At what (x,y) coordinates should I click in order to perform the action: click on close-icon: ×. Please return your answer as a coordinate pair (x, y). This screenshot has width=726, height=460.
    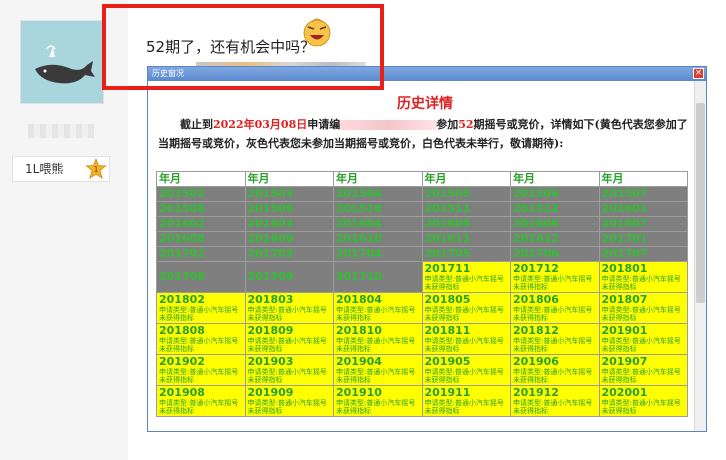
    Looking at the image, I should click on (698, 73).